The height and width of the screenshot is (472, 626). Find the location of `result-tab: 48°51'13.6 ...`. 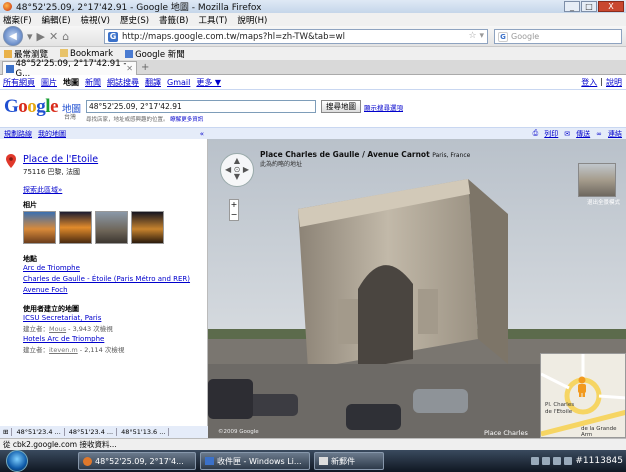

result-tab: 48°51'13.6 ... is located at coordinates (145, 432).